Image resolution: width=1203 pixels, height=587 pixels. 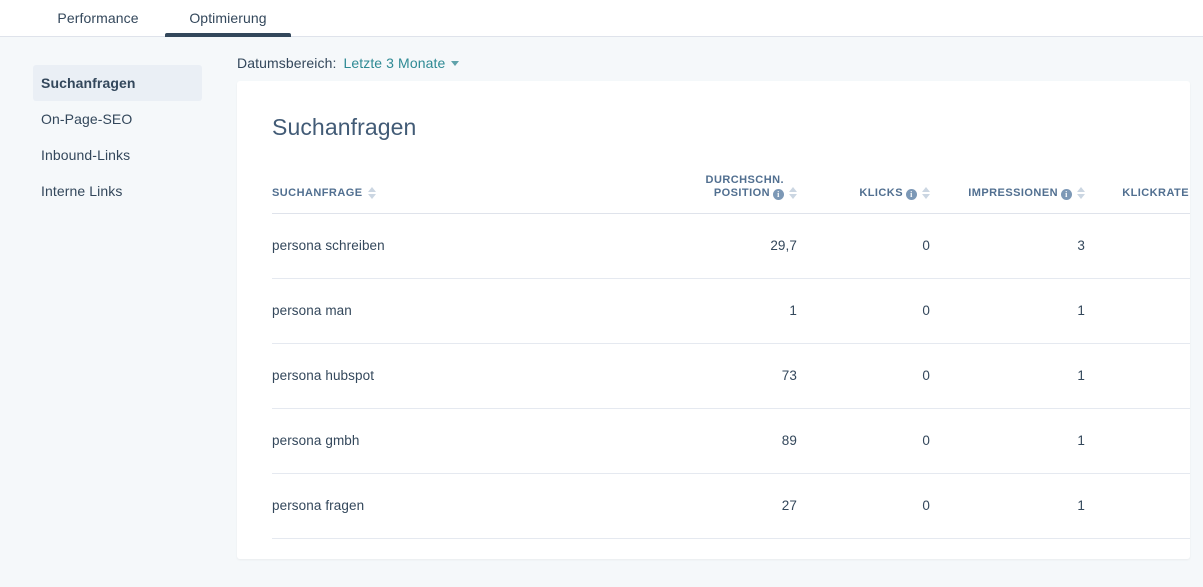 What do you see at coordinates (455, 63) in the screenshot?
I see `chevron-down-icon` at bounding box center [455, 63].